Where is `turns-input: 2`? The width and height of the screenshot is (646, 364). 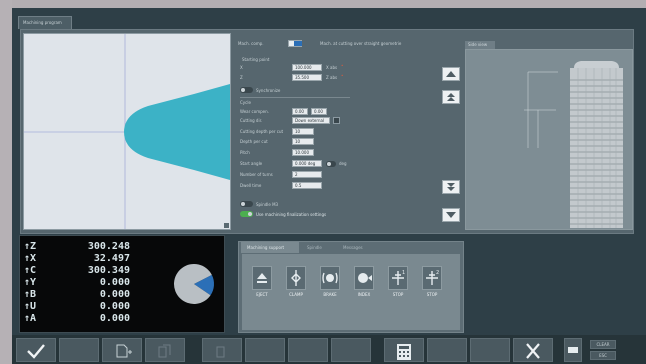 turns-input: 2 is located at coordinates (307, 174).